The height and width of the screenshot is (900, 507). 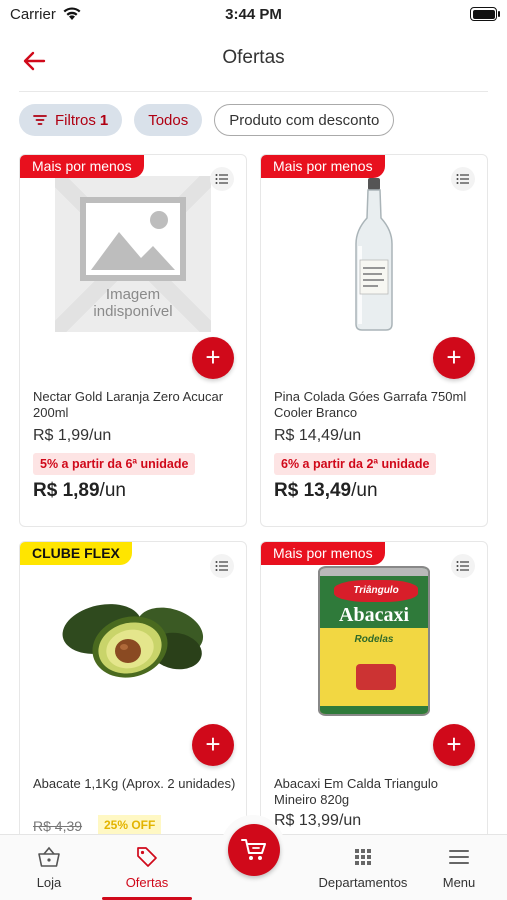 I want to click on product-name: Abacaxi Em Calda Triangulo Mineiro 820g, so click(x=356, y=791).